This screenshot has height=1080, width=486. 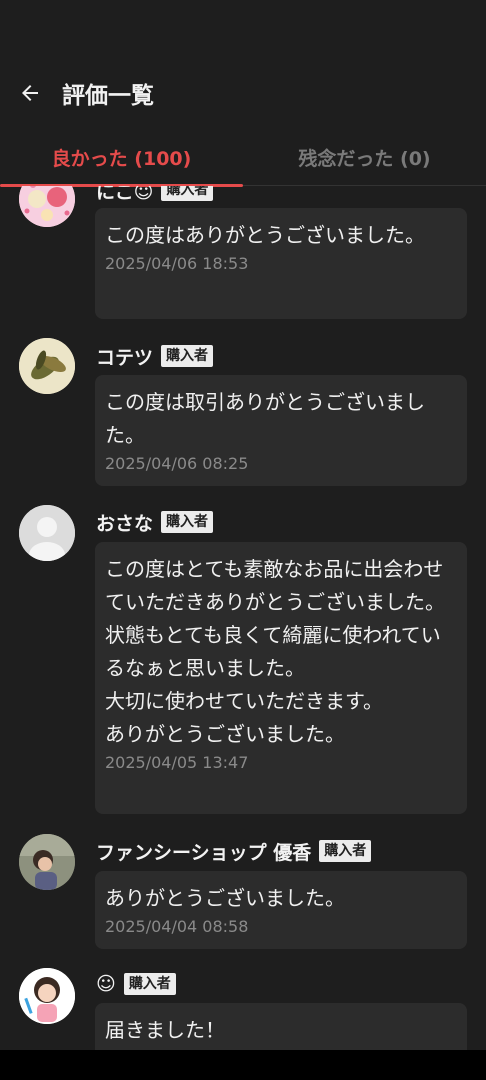 I want to click on review-bubble: 届きました！, so click(x=281, y=1026).